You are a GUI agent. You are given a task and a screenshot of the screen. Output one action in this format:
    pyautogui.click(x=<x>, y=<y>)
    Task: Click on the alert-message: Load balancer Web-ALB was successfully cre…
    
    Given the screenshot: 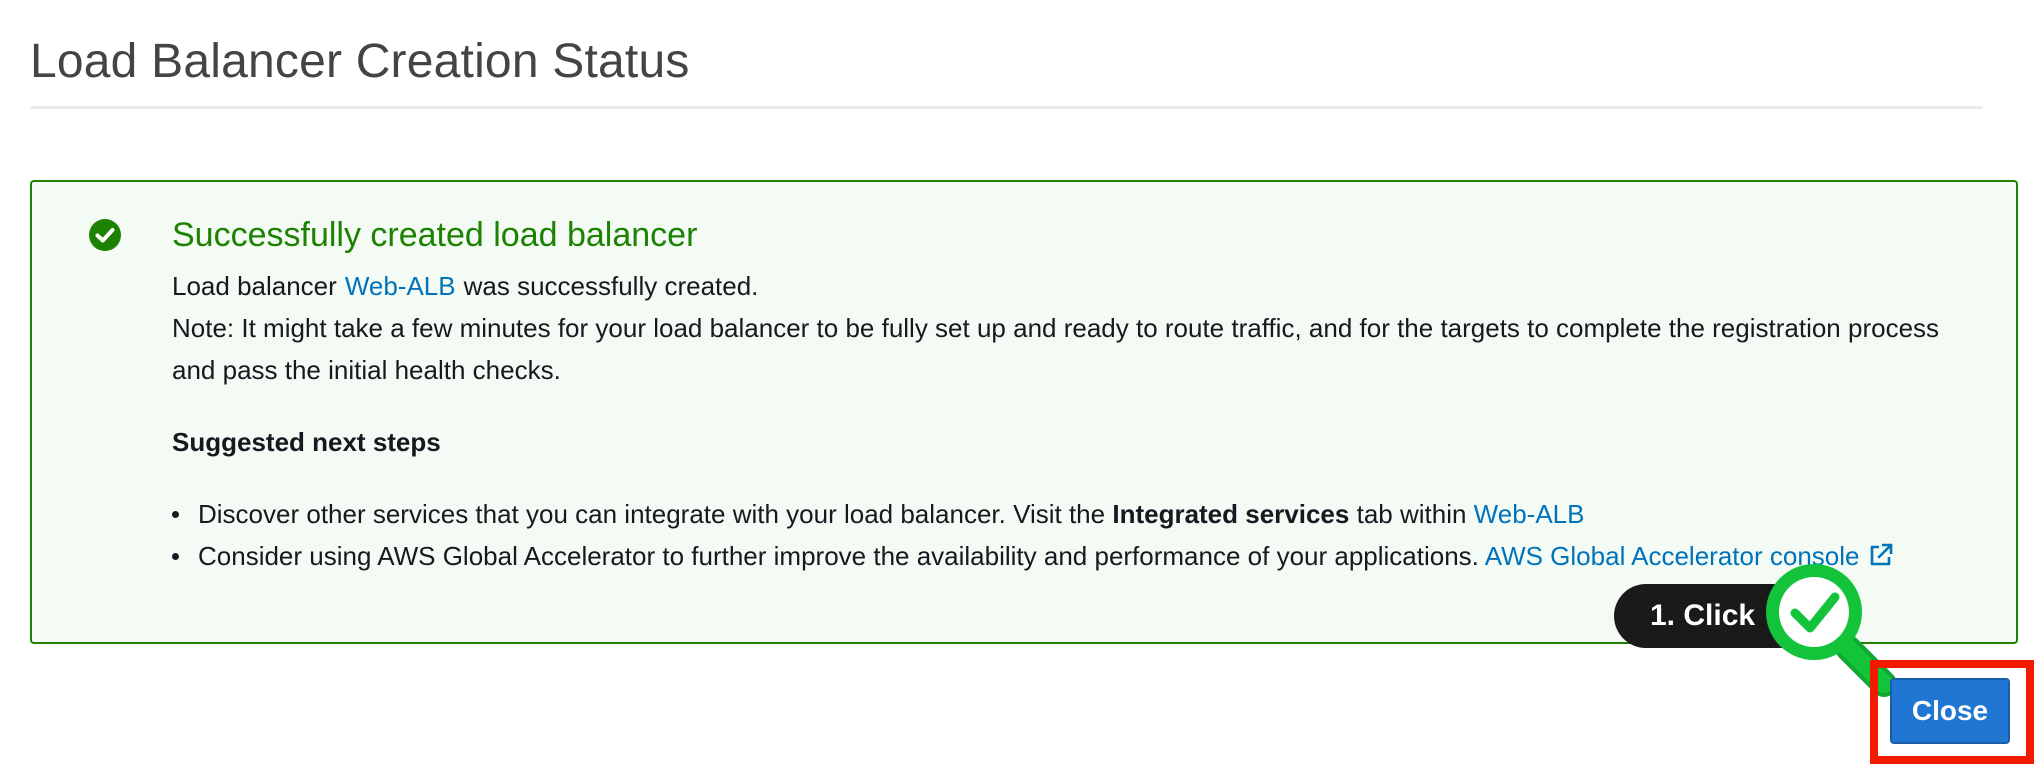 What is the action you would take?
    pyautogui.click(x=1072, y=286)
    